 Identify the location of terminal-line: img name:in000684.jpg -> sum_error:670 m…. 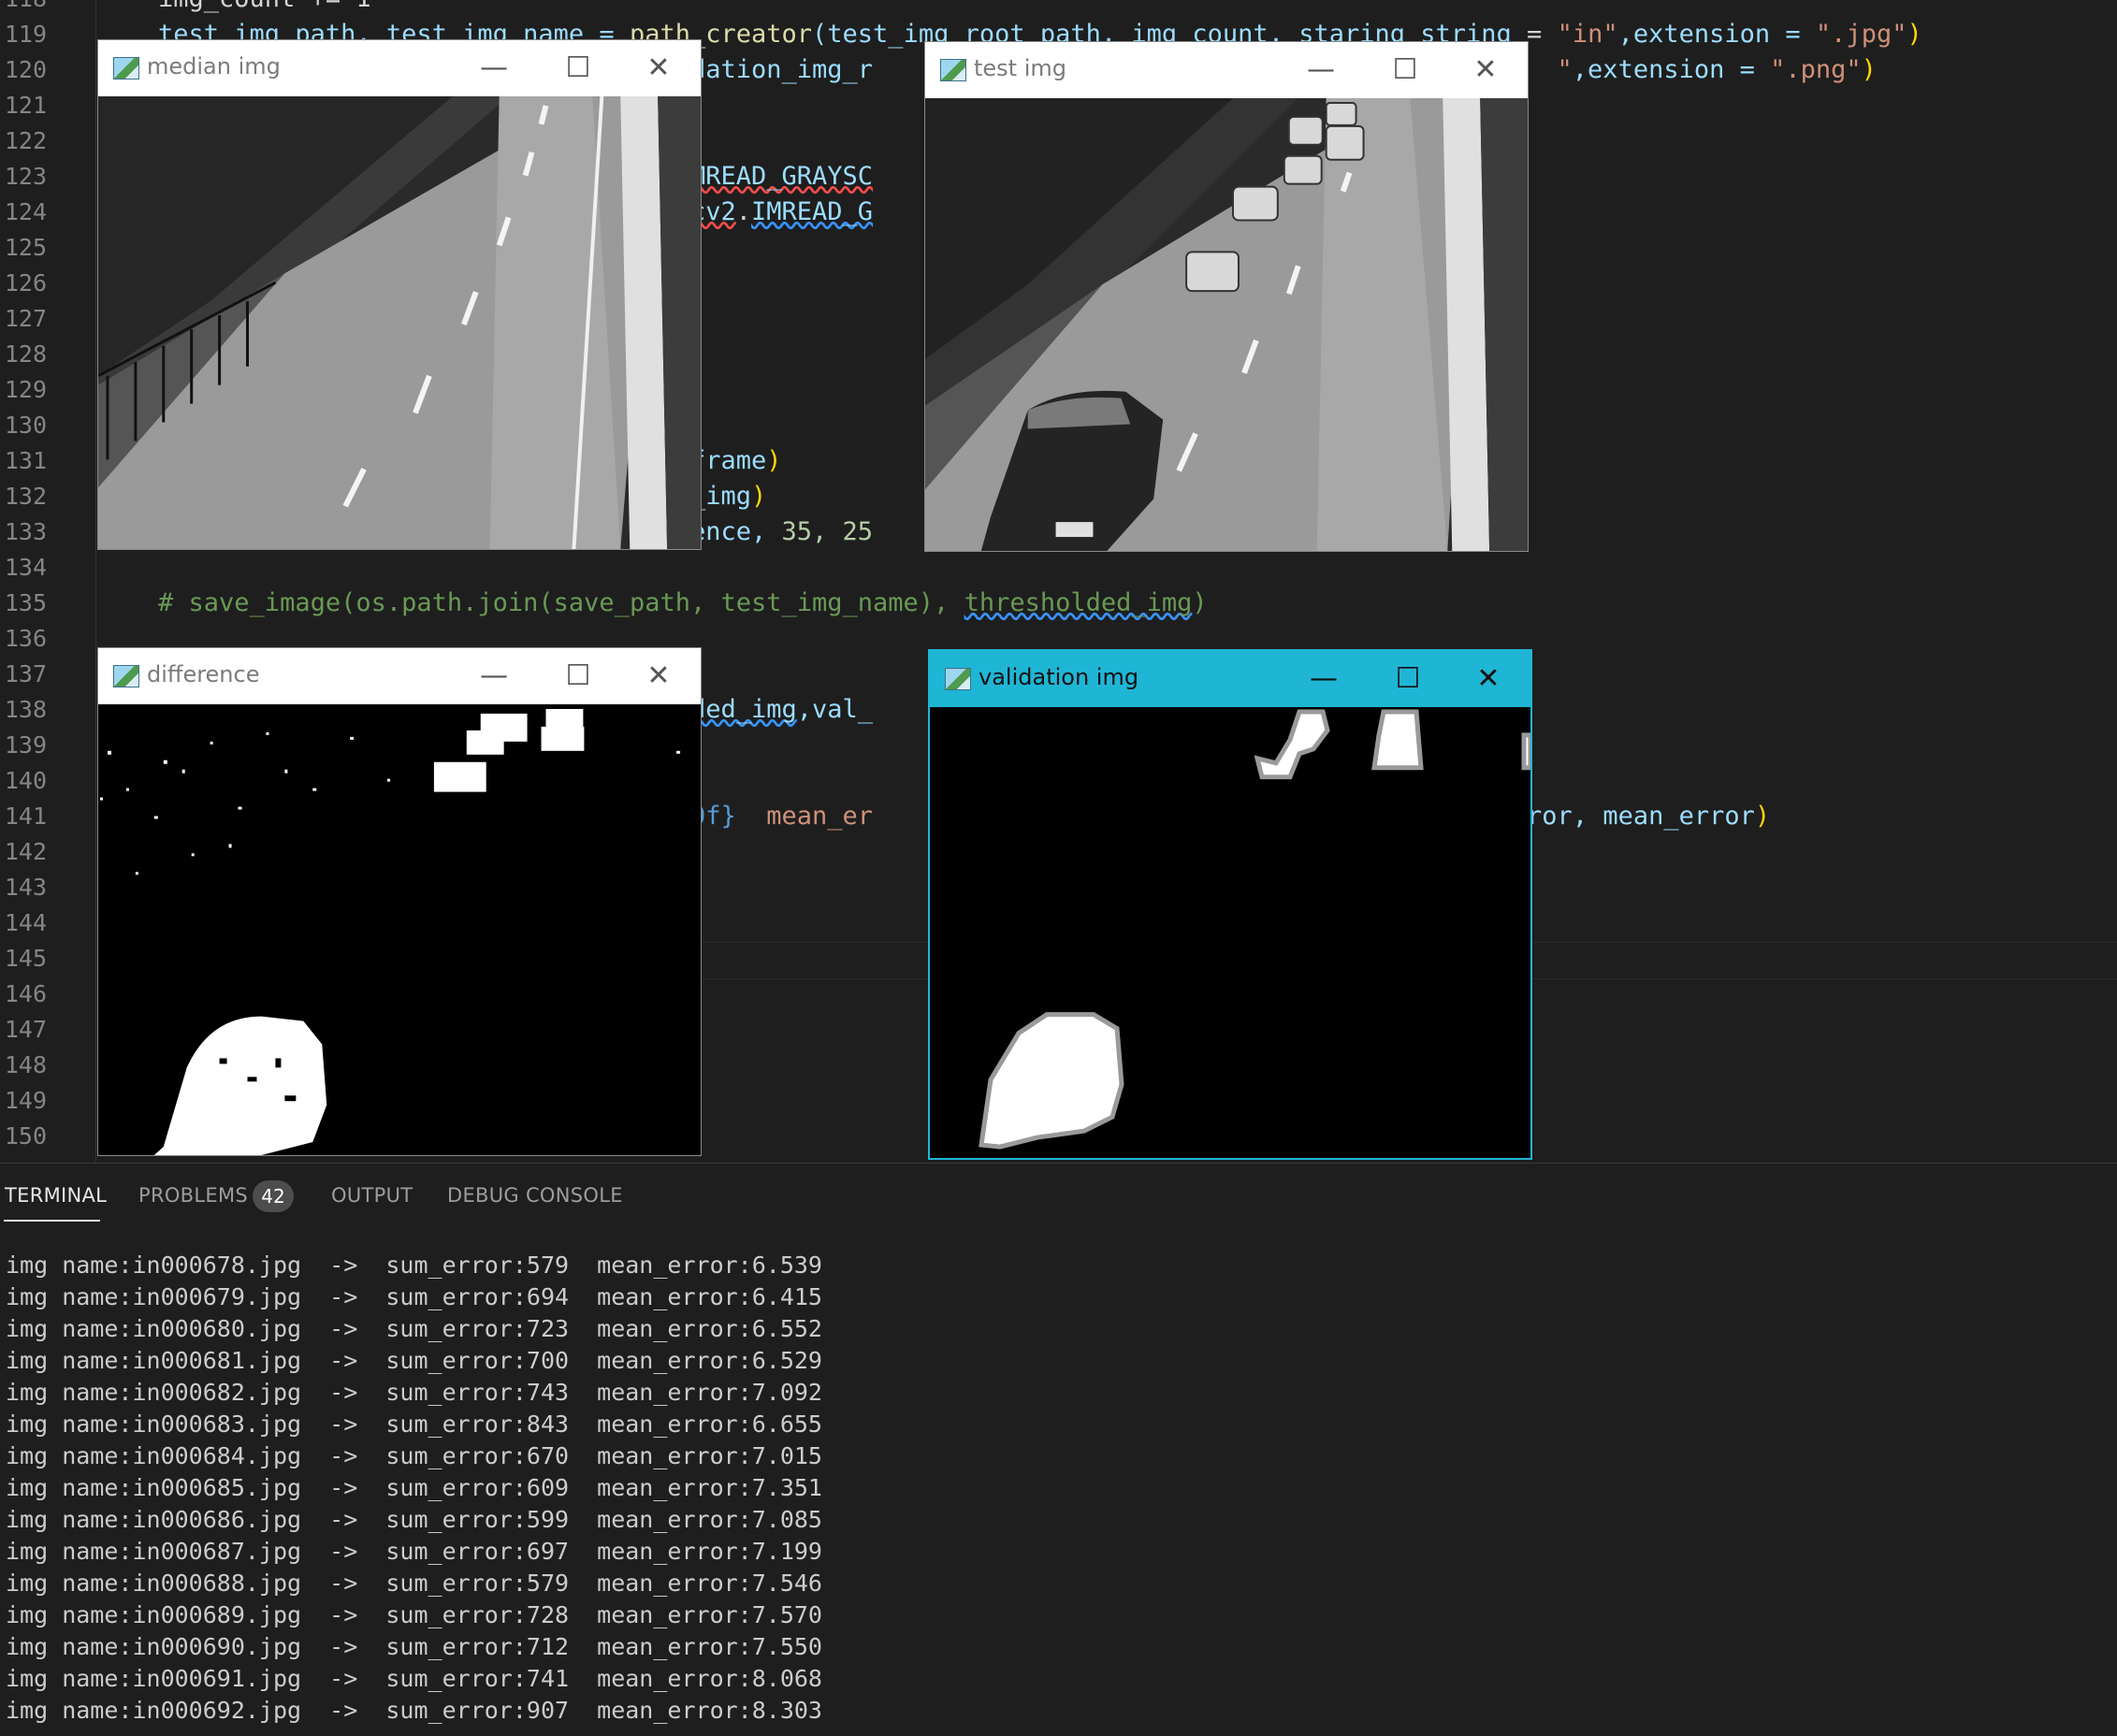
(414, 1455).